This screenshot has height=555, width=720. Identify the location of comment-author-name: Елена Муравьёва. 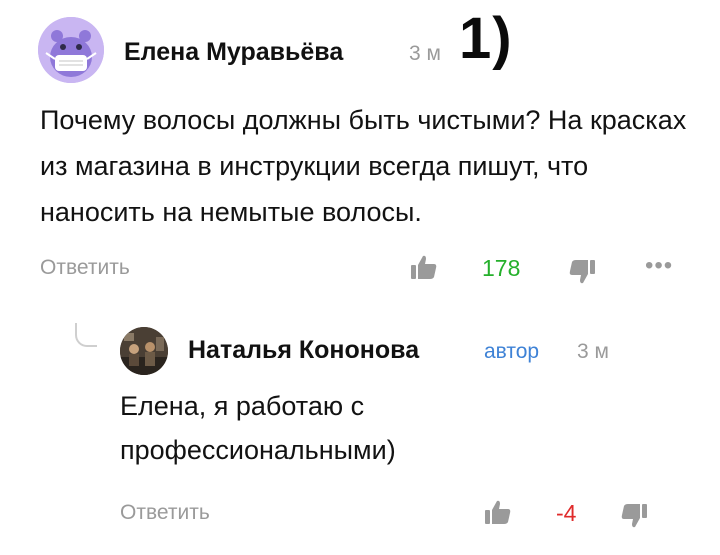
(233, 52).